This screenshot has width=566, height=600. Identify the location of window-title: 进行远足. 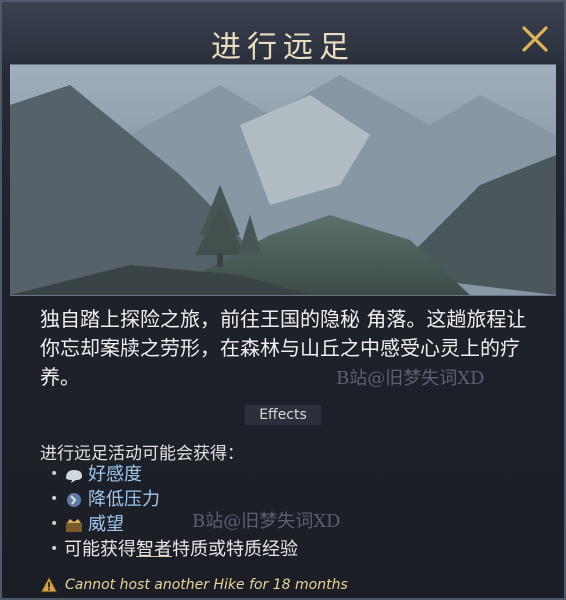
(283, 47).